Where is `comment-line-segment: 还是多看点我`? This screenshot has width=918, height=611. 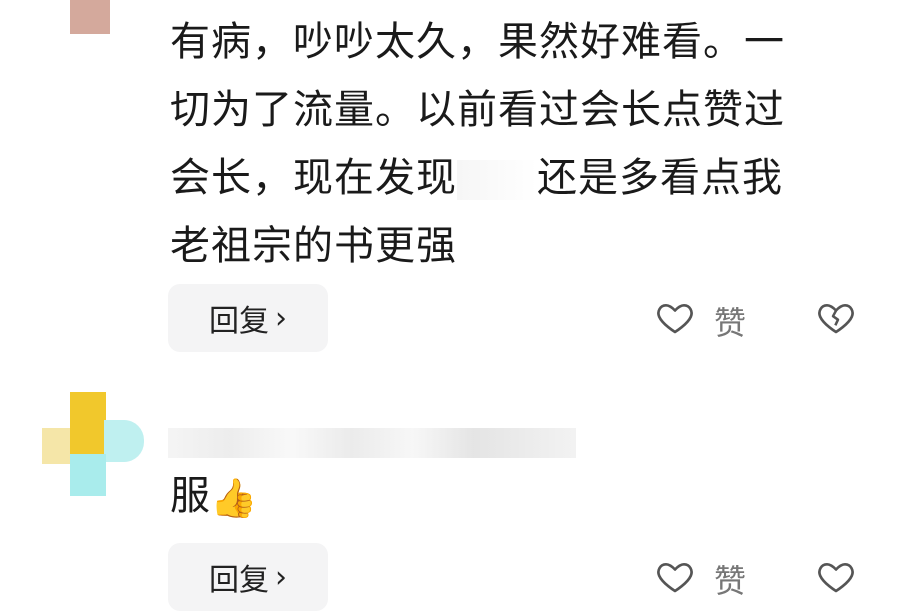 comment-line-segment: 还是多看点我 is located at coordinates (660, 178).